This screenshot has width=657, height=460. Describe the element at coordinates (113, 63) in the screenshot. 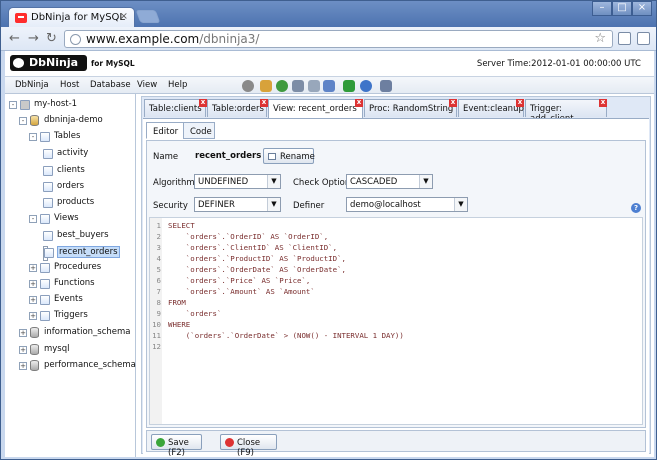

I see `logo-subtitle: for MySQL` at that location.